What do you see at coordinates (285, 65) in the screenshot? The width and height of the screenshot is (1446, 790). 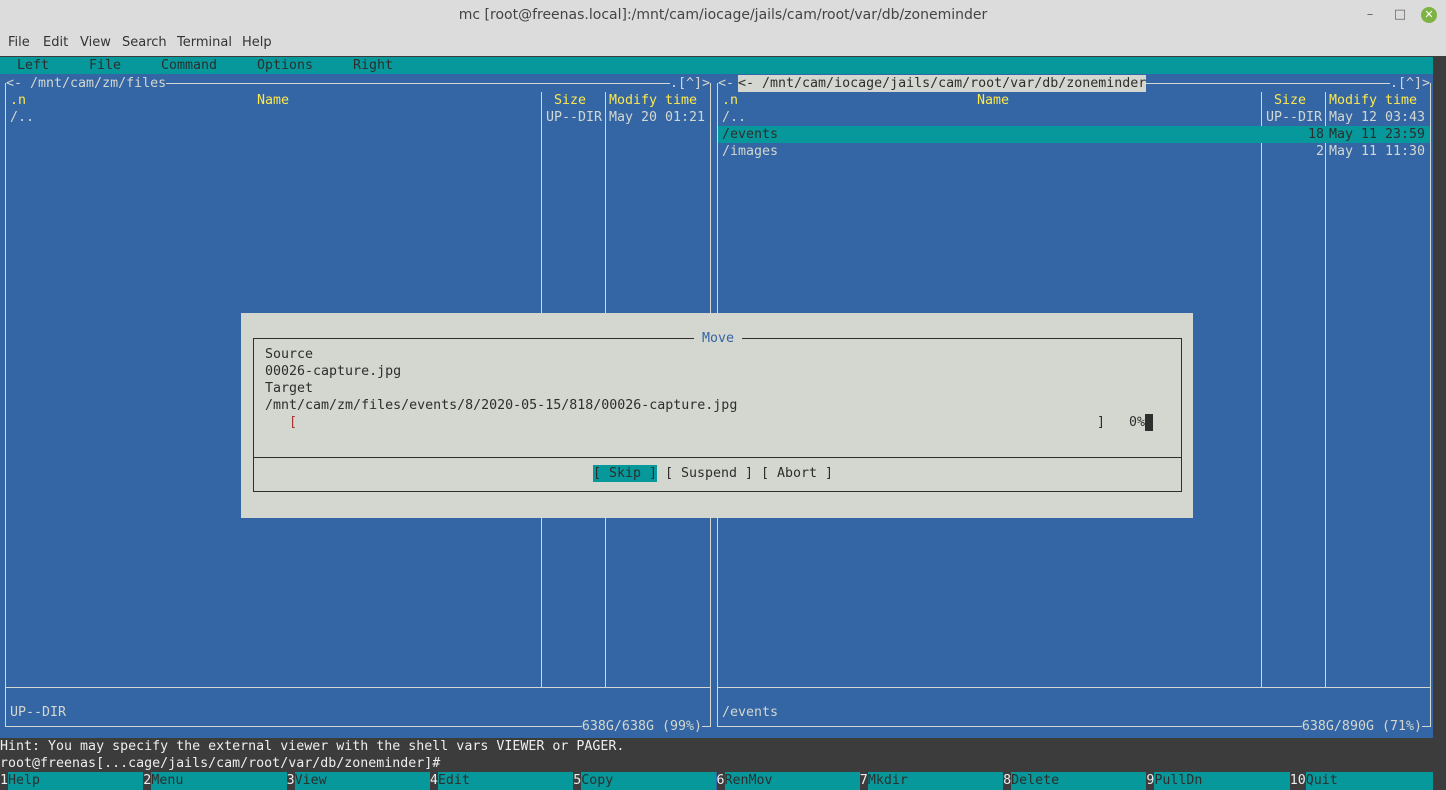 I see `mc-menu-options: Options` at bounding box center [285, 65].